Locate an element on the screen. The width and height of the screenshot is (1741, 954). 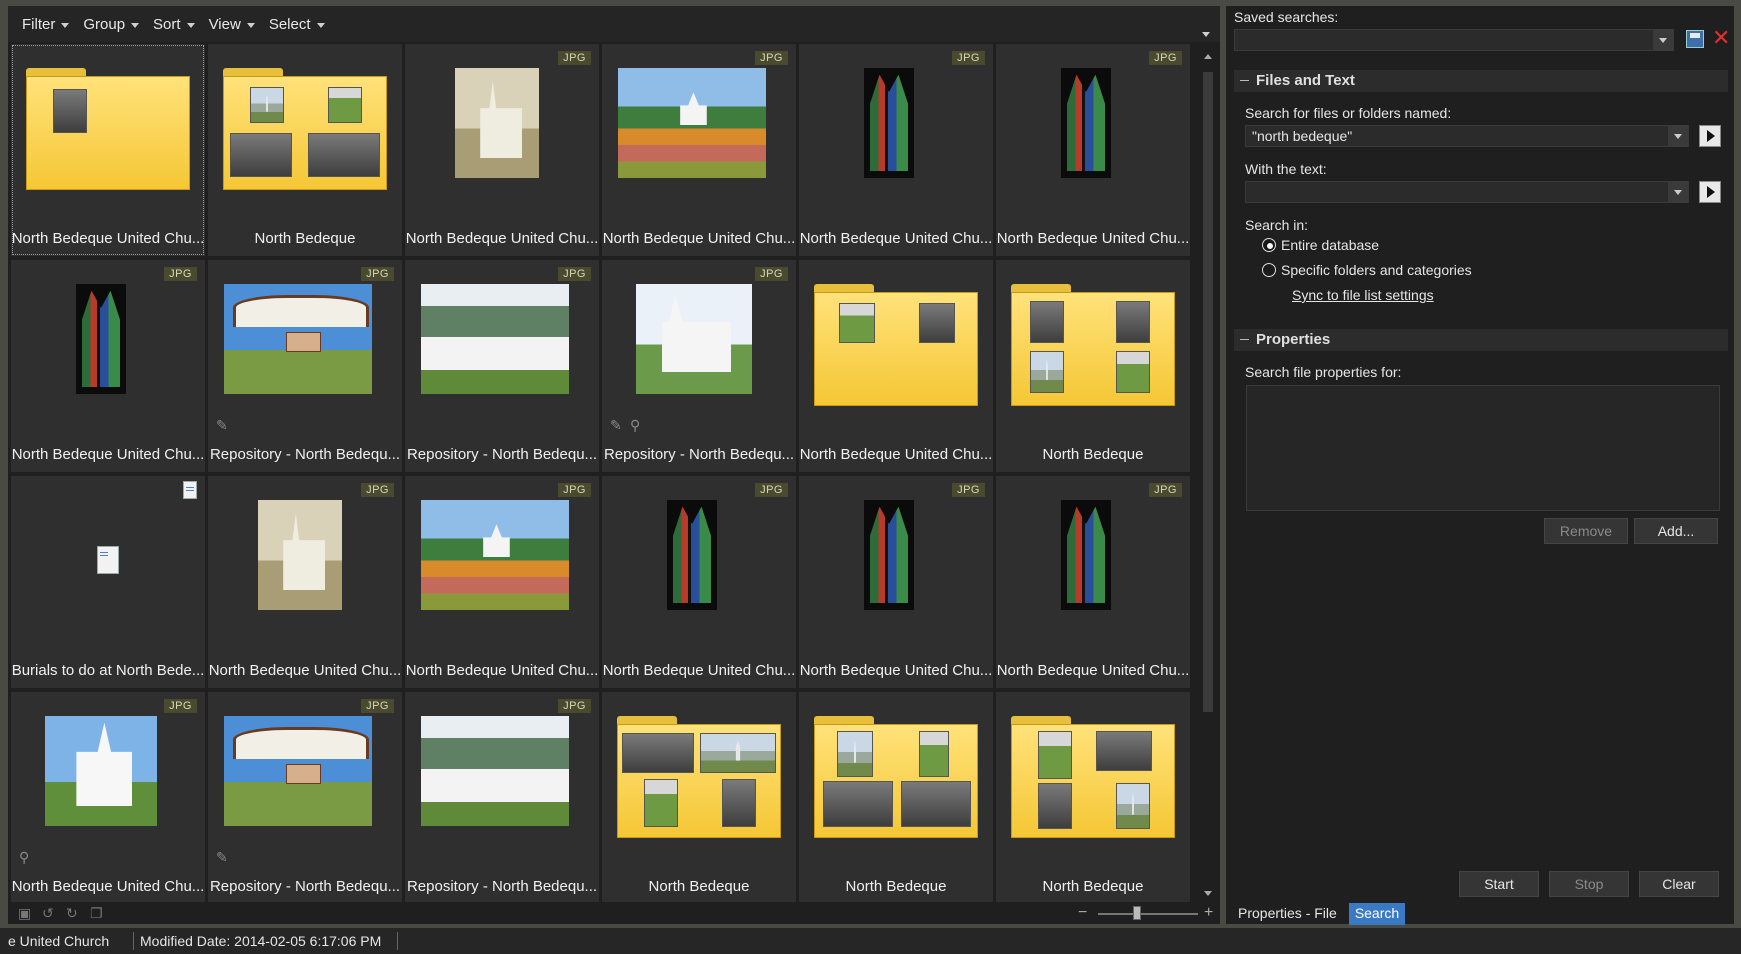
entire-database-radio is located at coordinates (1269, 245).